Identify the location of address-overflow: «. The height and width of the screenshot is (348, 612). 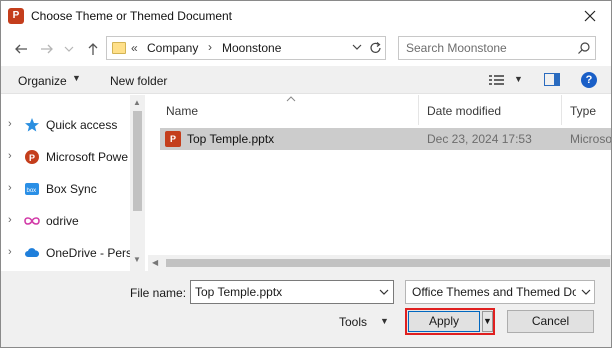
(134, 48).